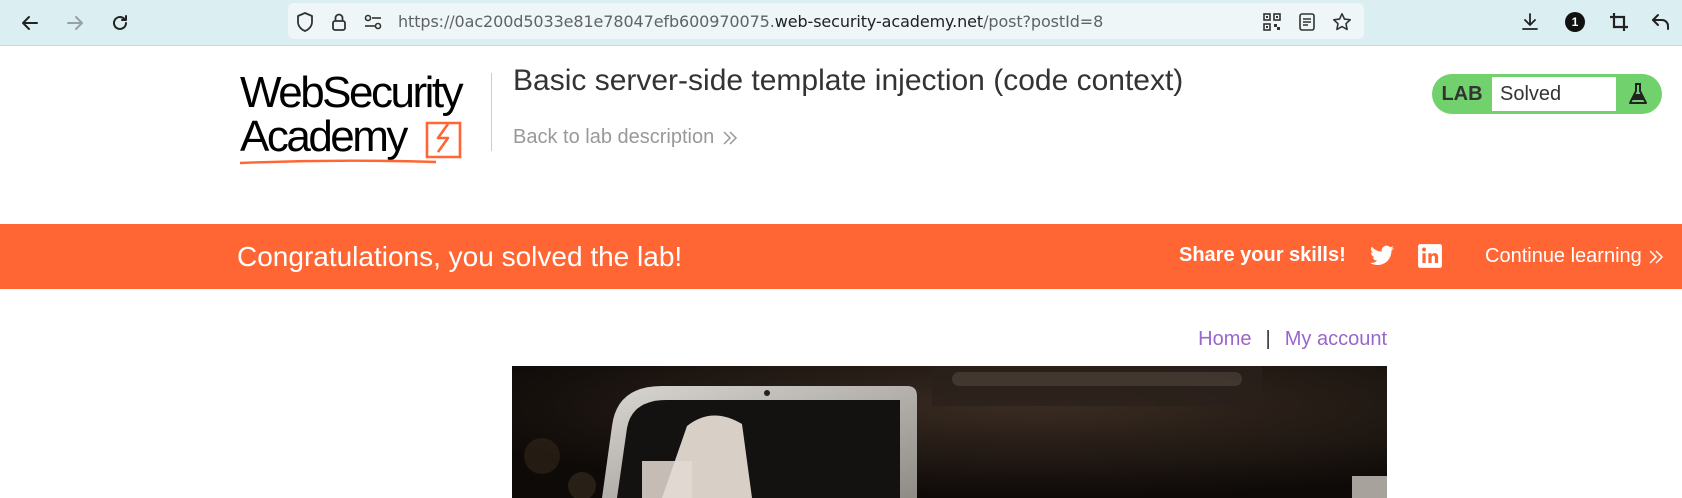 The width and height of the screenshot is (1682, 498). What do you see at coordinates (1336, 339) in the screenshot?
I see `nav-my-account-link: My account` at bounding box center [1336, 339].